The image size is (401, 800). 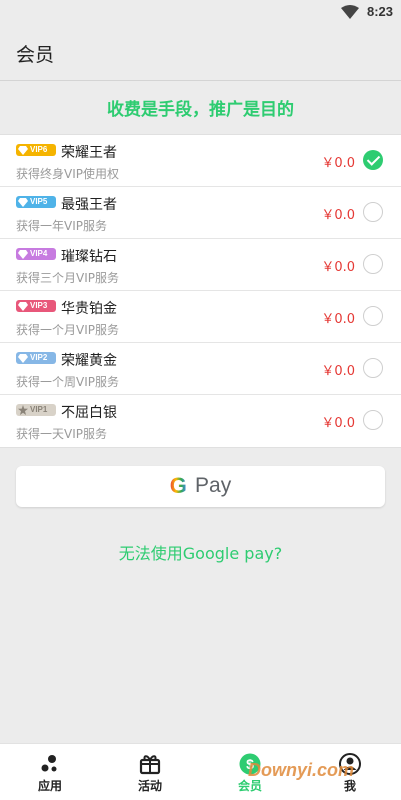 I want to click on vip-badge: VIP3, so click(x=36, y=306).